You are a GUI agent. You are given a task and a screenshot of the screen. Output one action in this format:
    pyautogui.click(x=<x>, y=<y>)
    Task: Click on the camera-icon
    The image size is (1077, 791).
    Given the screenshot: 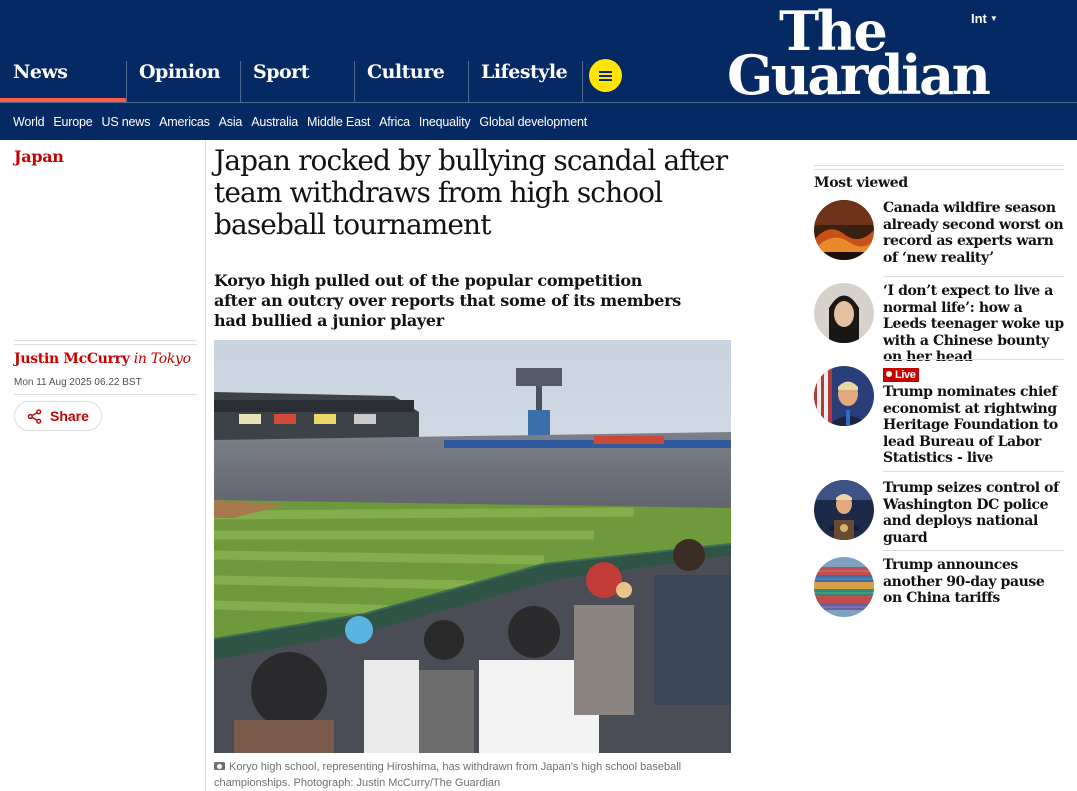 What is the action you would take?
    pyautogui.click(x=219, y=766)
    